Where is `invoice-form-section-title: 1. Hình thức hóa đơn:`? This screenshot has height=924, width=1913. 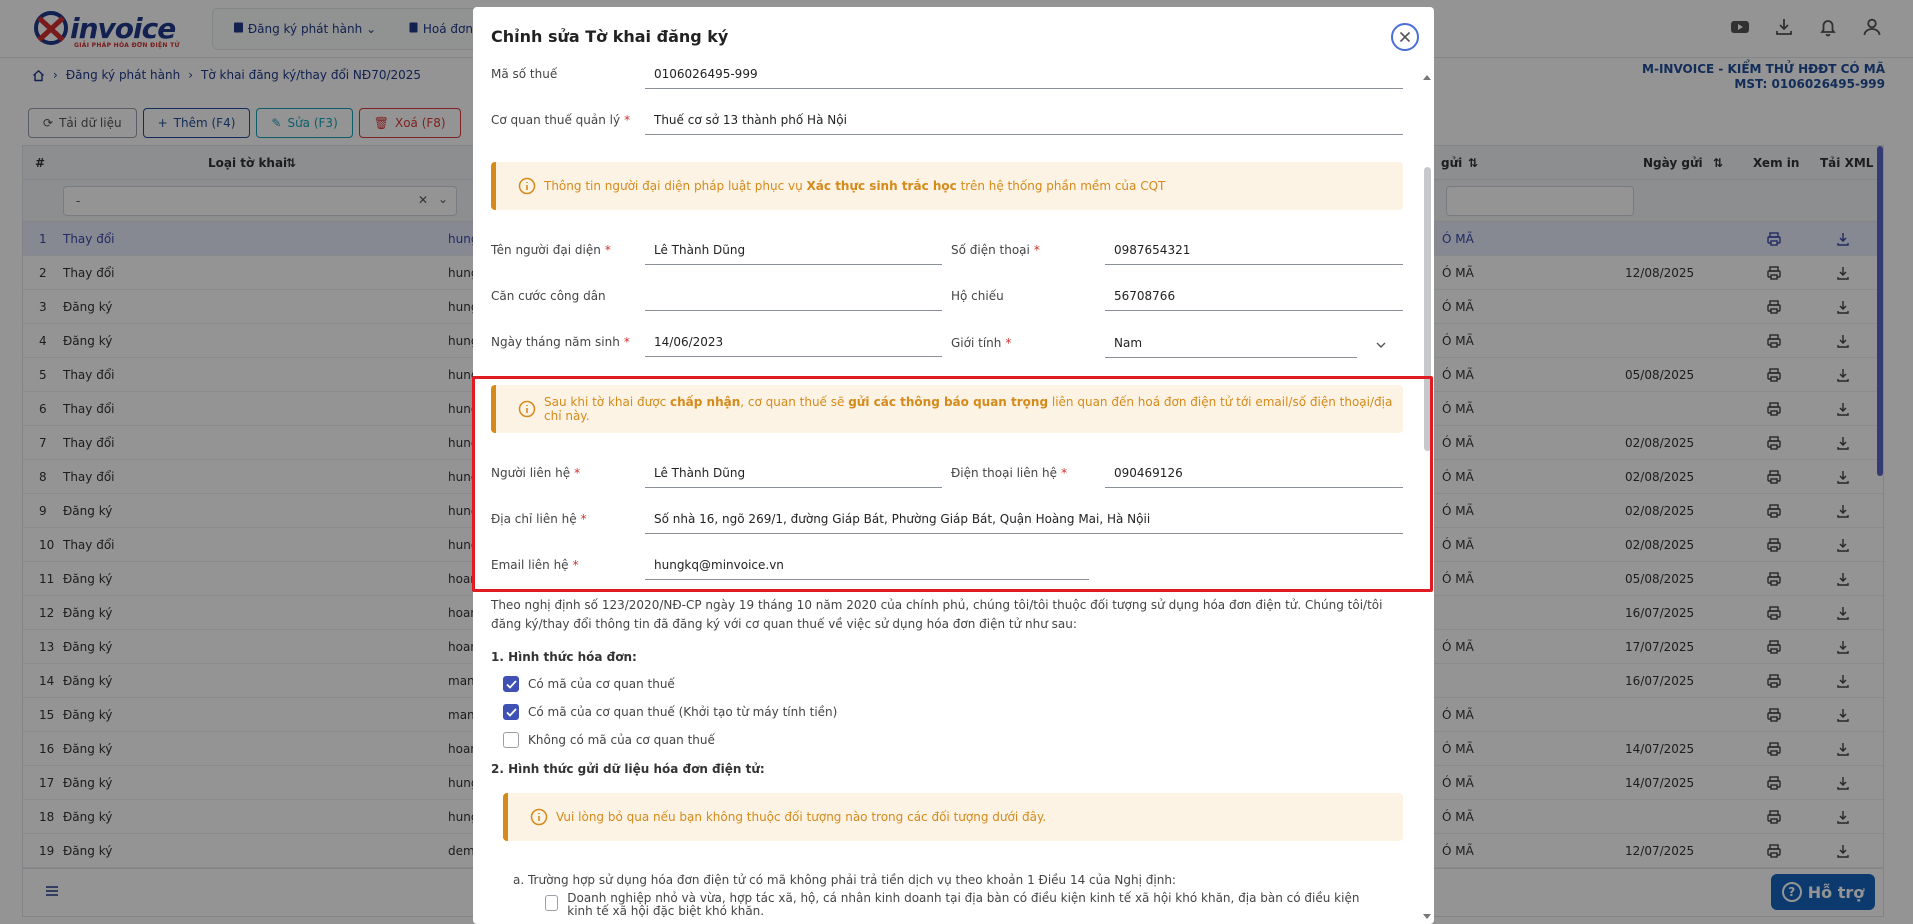 invoice-form-section-title: 1. Hình thức hóa đơn: is located at coordinates (564, 657).